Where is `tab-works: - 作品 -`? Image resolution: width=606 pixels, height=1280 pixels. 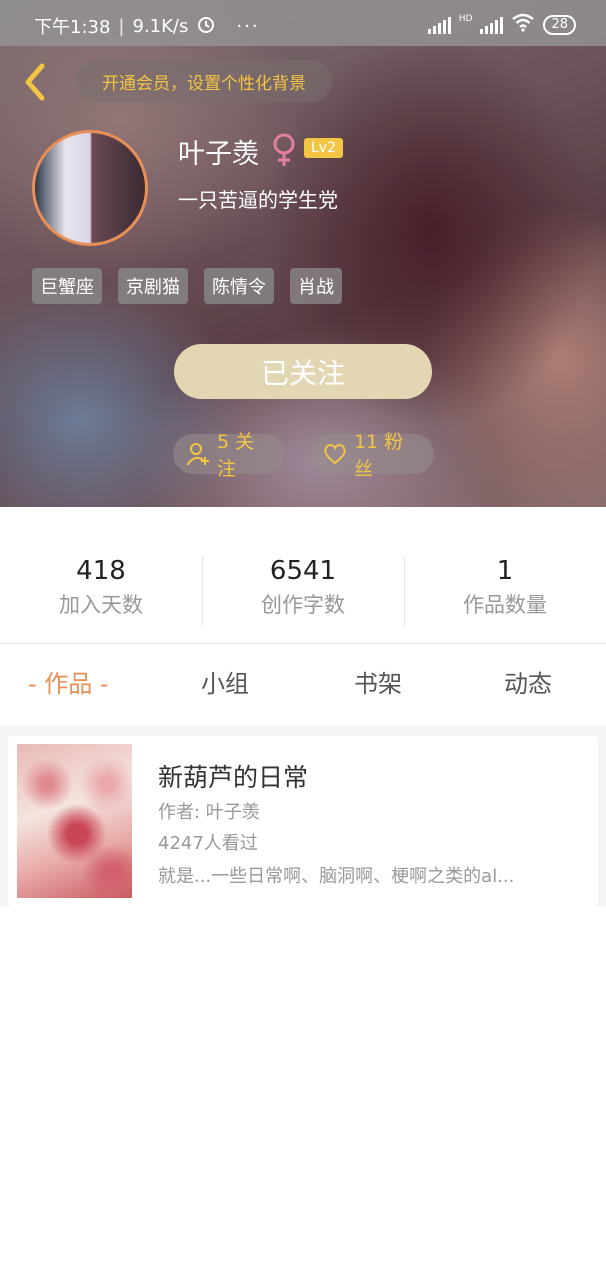 tab-works: - 作品 - is located at coordinates (68, 681).